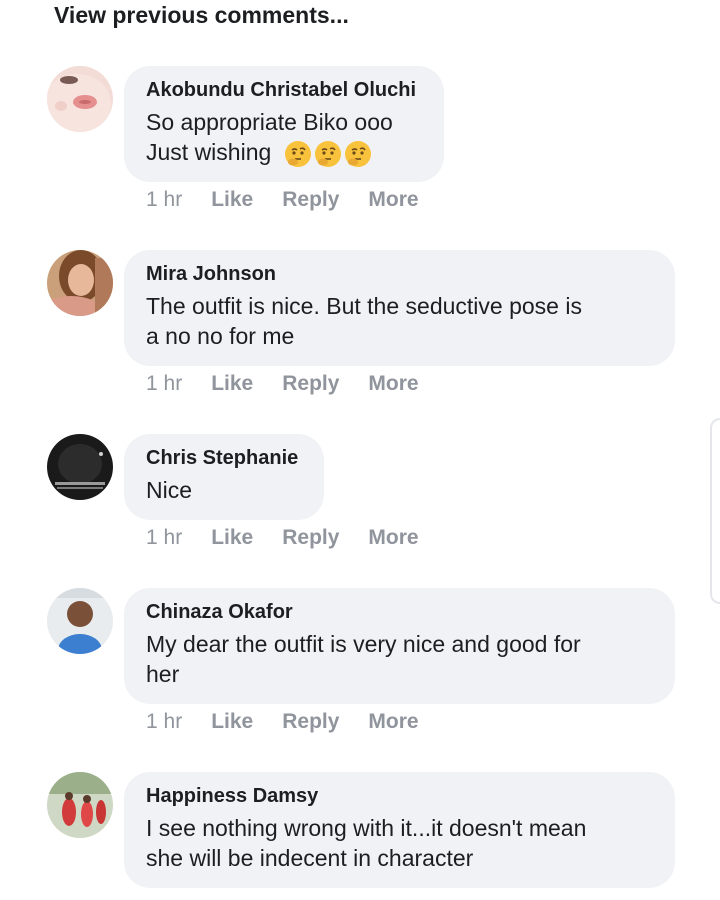  What do you see at coordinates (715, 511) in the screenshot?
I see `side-scroll-handle` at bounding box center [715, 511].